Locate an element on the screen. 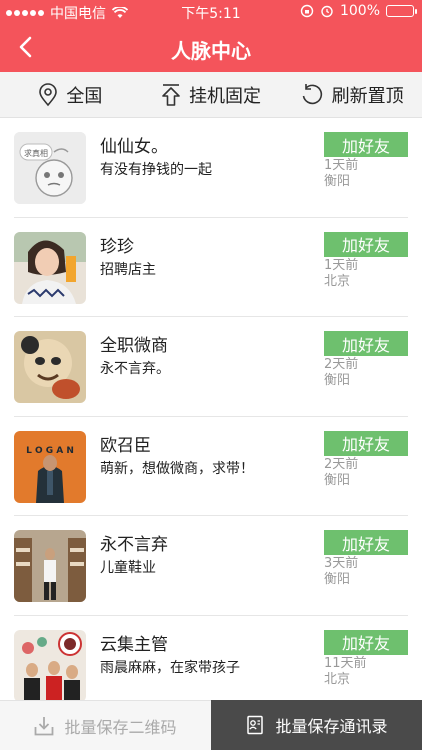  list-item: 珍珍 招聘店主 加好友 1天前 北京 is located at coordinates (211, 267).